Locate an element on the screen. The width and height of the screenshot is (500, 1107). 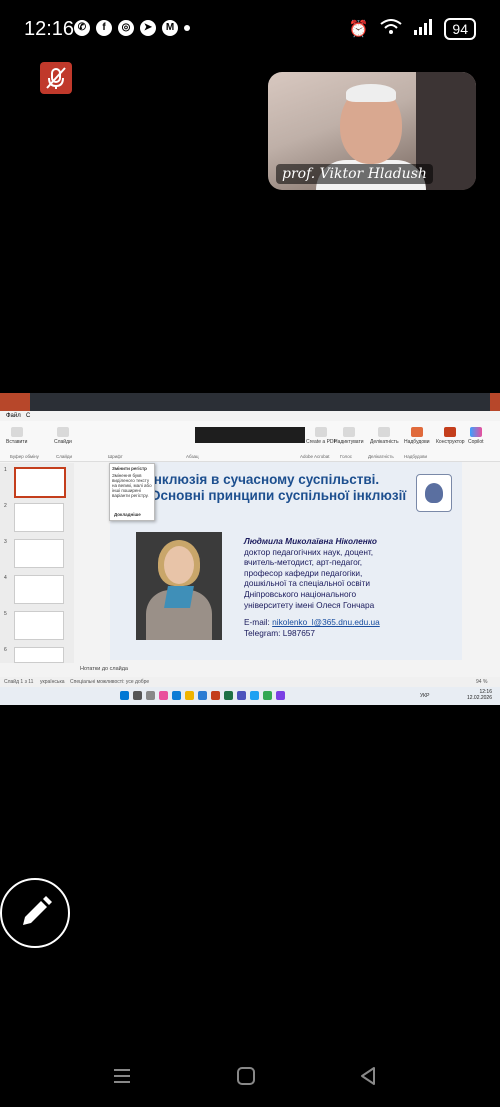
word-icon is located at coordinates (202, 695).